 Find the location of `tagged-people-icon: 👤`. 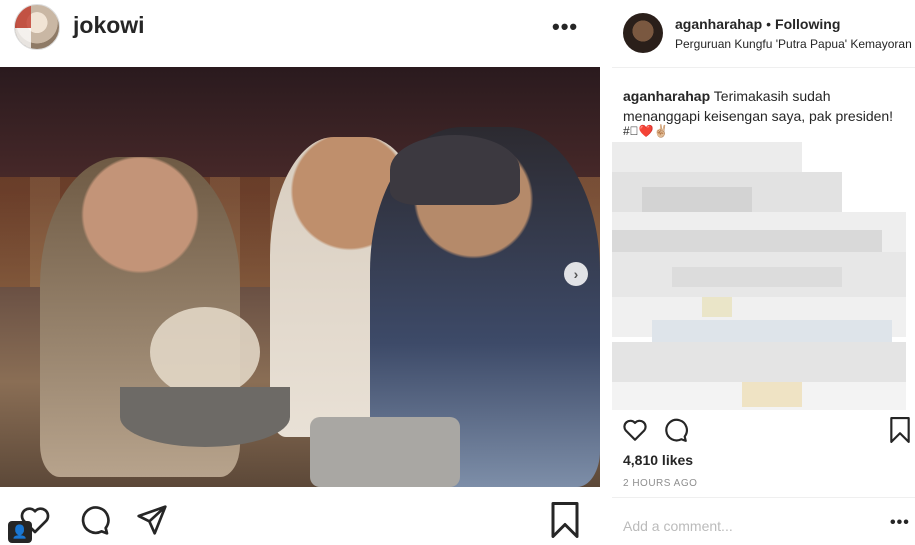

tagged-people-icon: 👤 is located at coordinates (20, 532).